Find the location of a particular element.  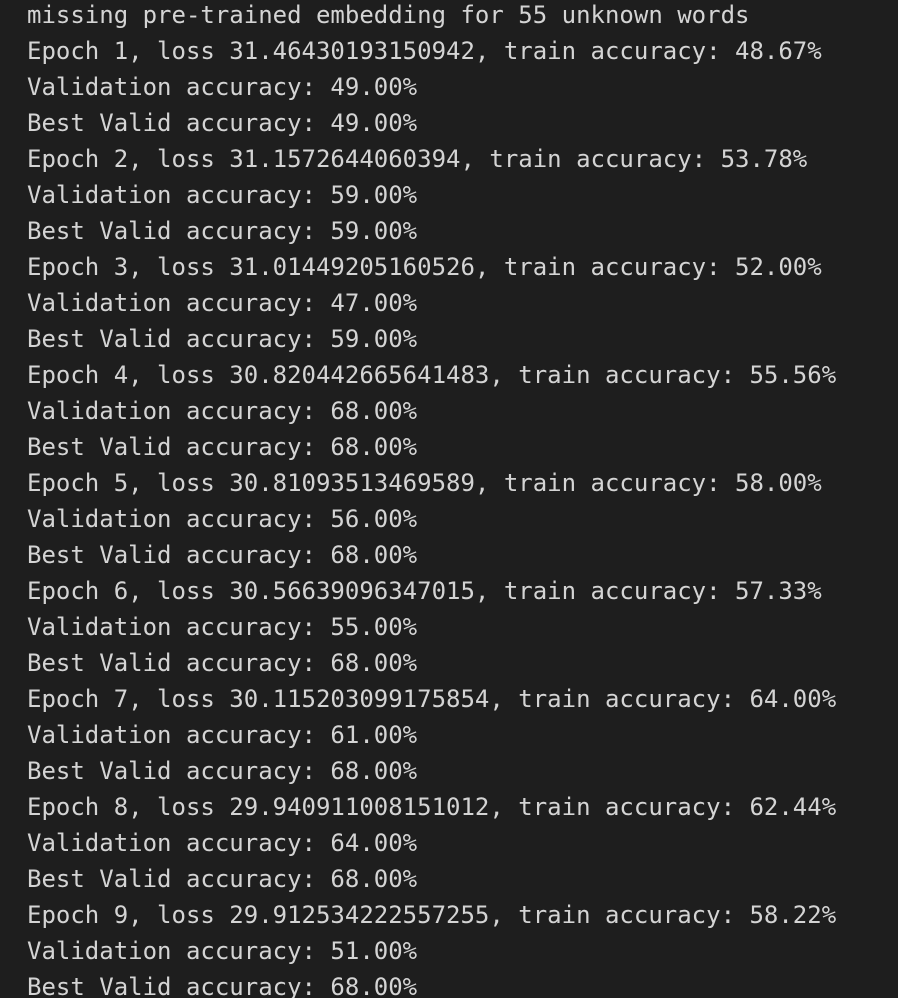

log-line-best-valid-2: Best Valid accuracy: 59.00% is located at coordinates (222, 231).